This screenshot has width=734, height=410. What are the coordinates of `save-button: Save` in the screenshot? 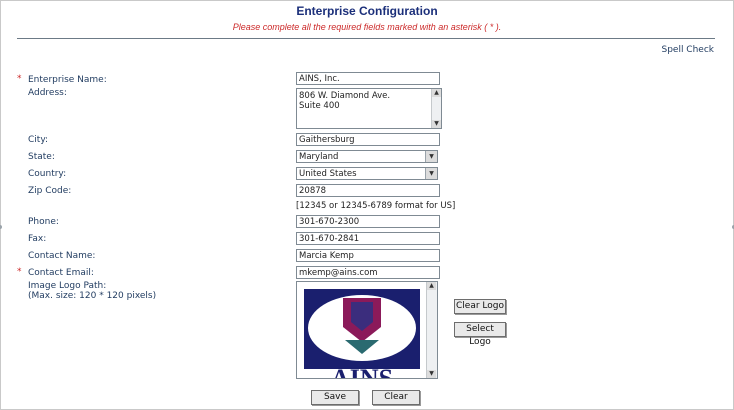 It's located at (335, 397).